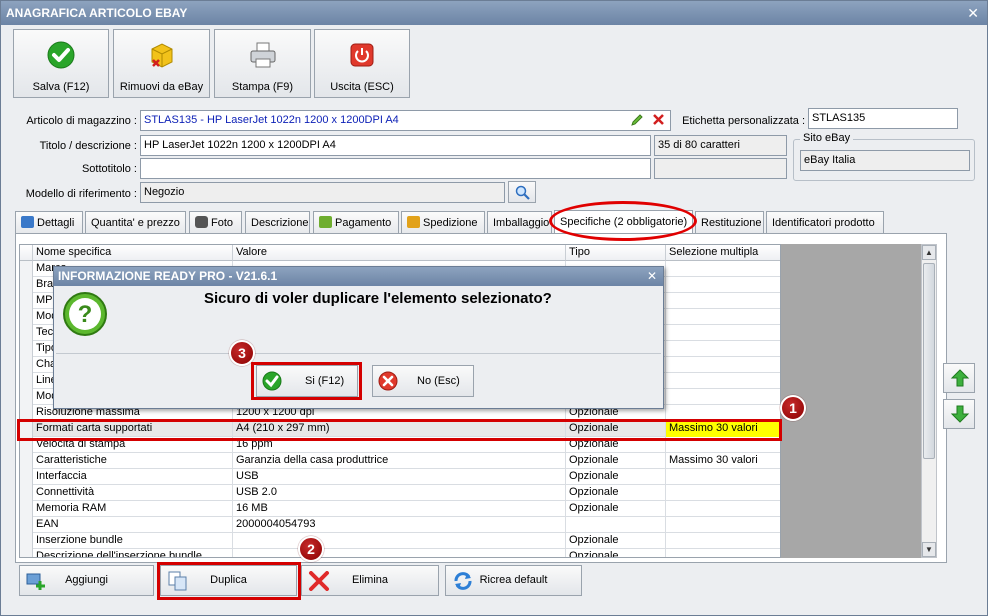 Image resolution: width=988 pixels, height=616 pixels. I want to click on print-button: Stampa (F9), so click(262, 63).